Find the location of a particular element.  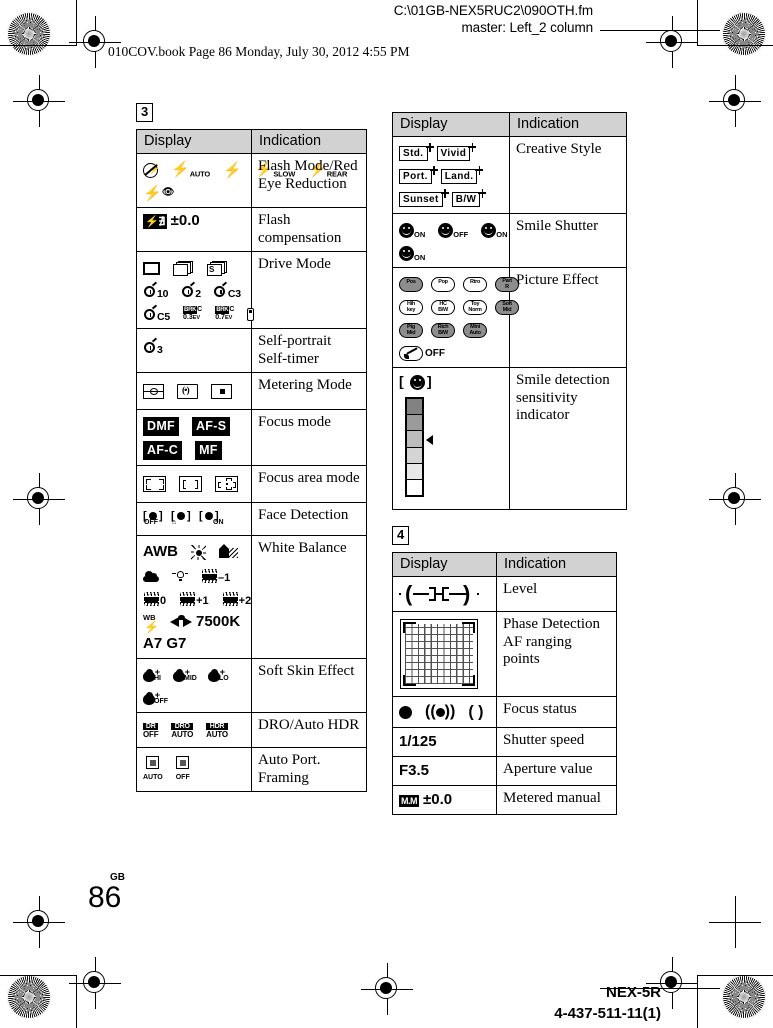

header-file-path: C:\01GB-NEX5RUC2\090OTH.fm is located at coordinates (493, 10).